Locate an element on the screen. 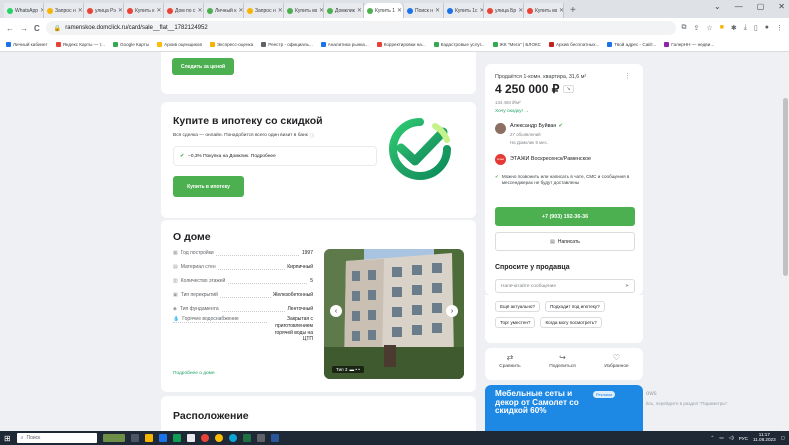 The width and height of the screenshot is (789, 445). extension-icon: ■ is located at coordinates (722, 28).